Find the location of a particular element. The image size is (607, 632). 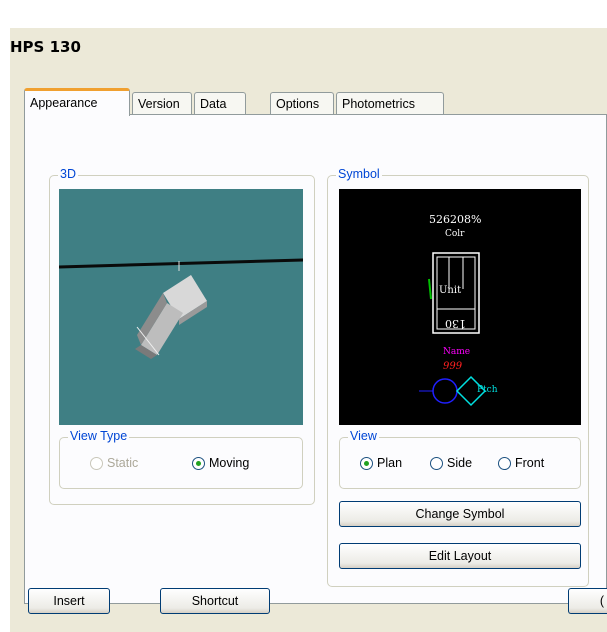

tab-appearance: Appearance is located at coordinates (77, 102).